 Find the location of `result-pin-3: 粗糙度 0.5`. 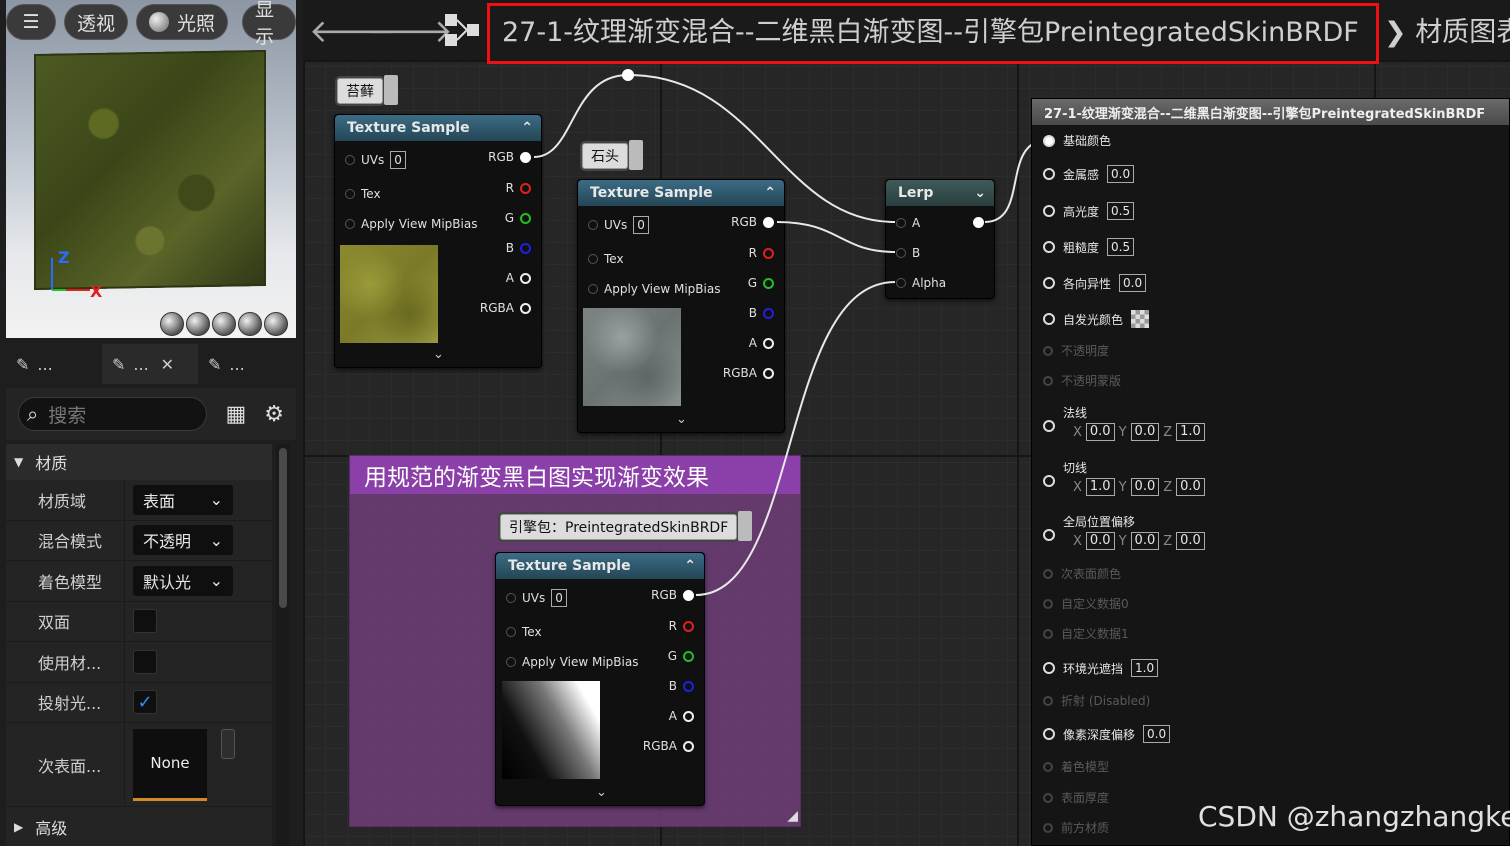

result-pin-3: 粗糙度 0.5 is located at coordinates (1089, 247).